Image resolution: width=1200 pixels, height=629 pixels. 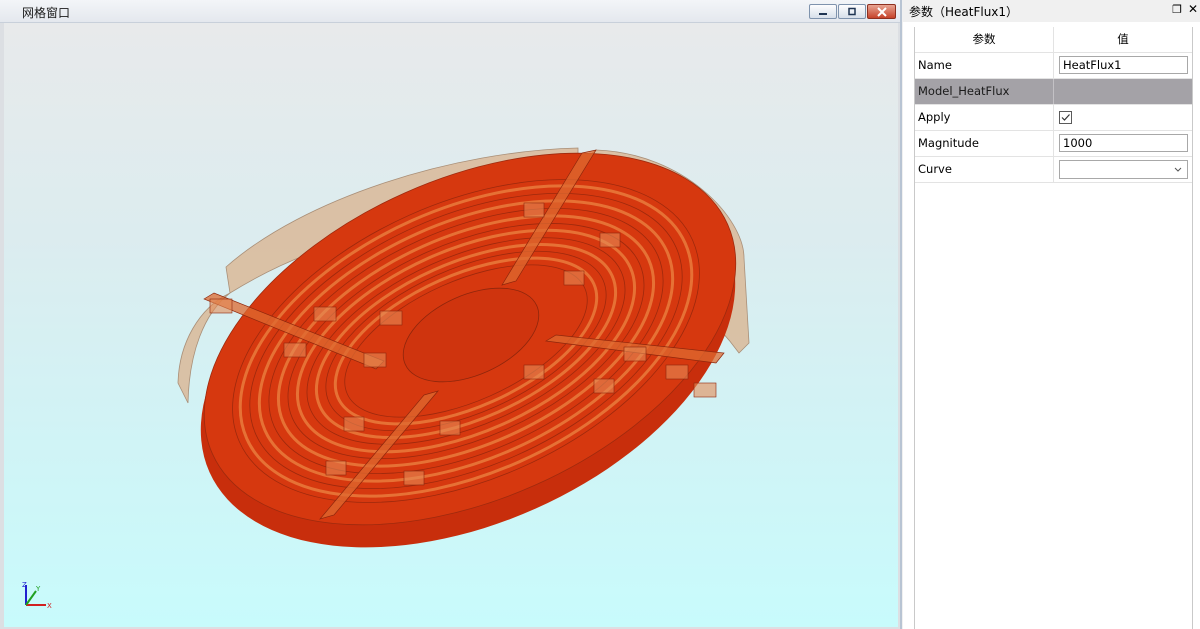 I want to click on check-icon, so click(x=1065, y=117).